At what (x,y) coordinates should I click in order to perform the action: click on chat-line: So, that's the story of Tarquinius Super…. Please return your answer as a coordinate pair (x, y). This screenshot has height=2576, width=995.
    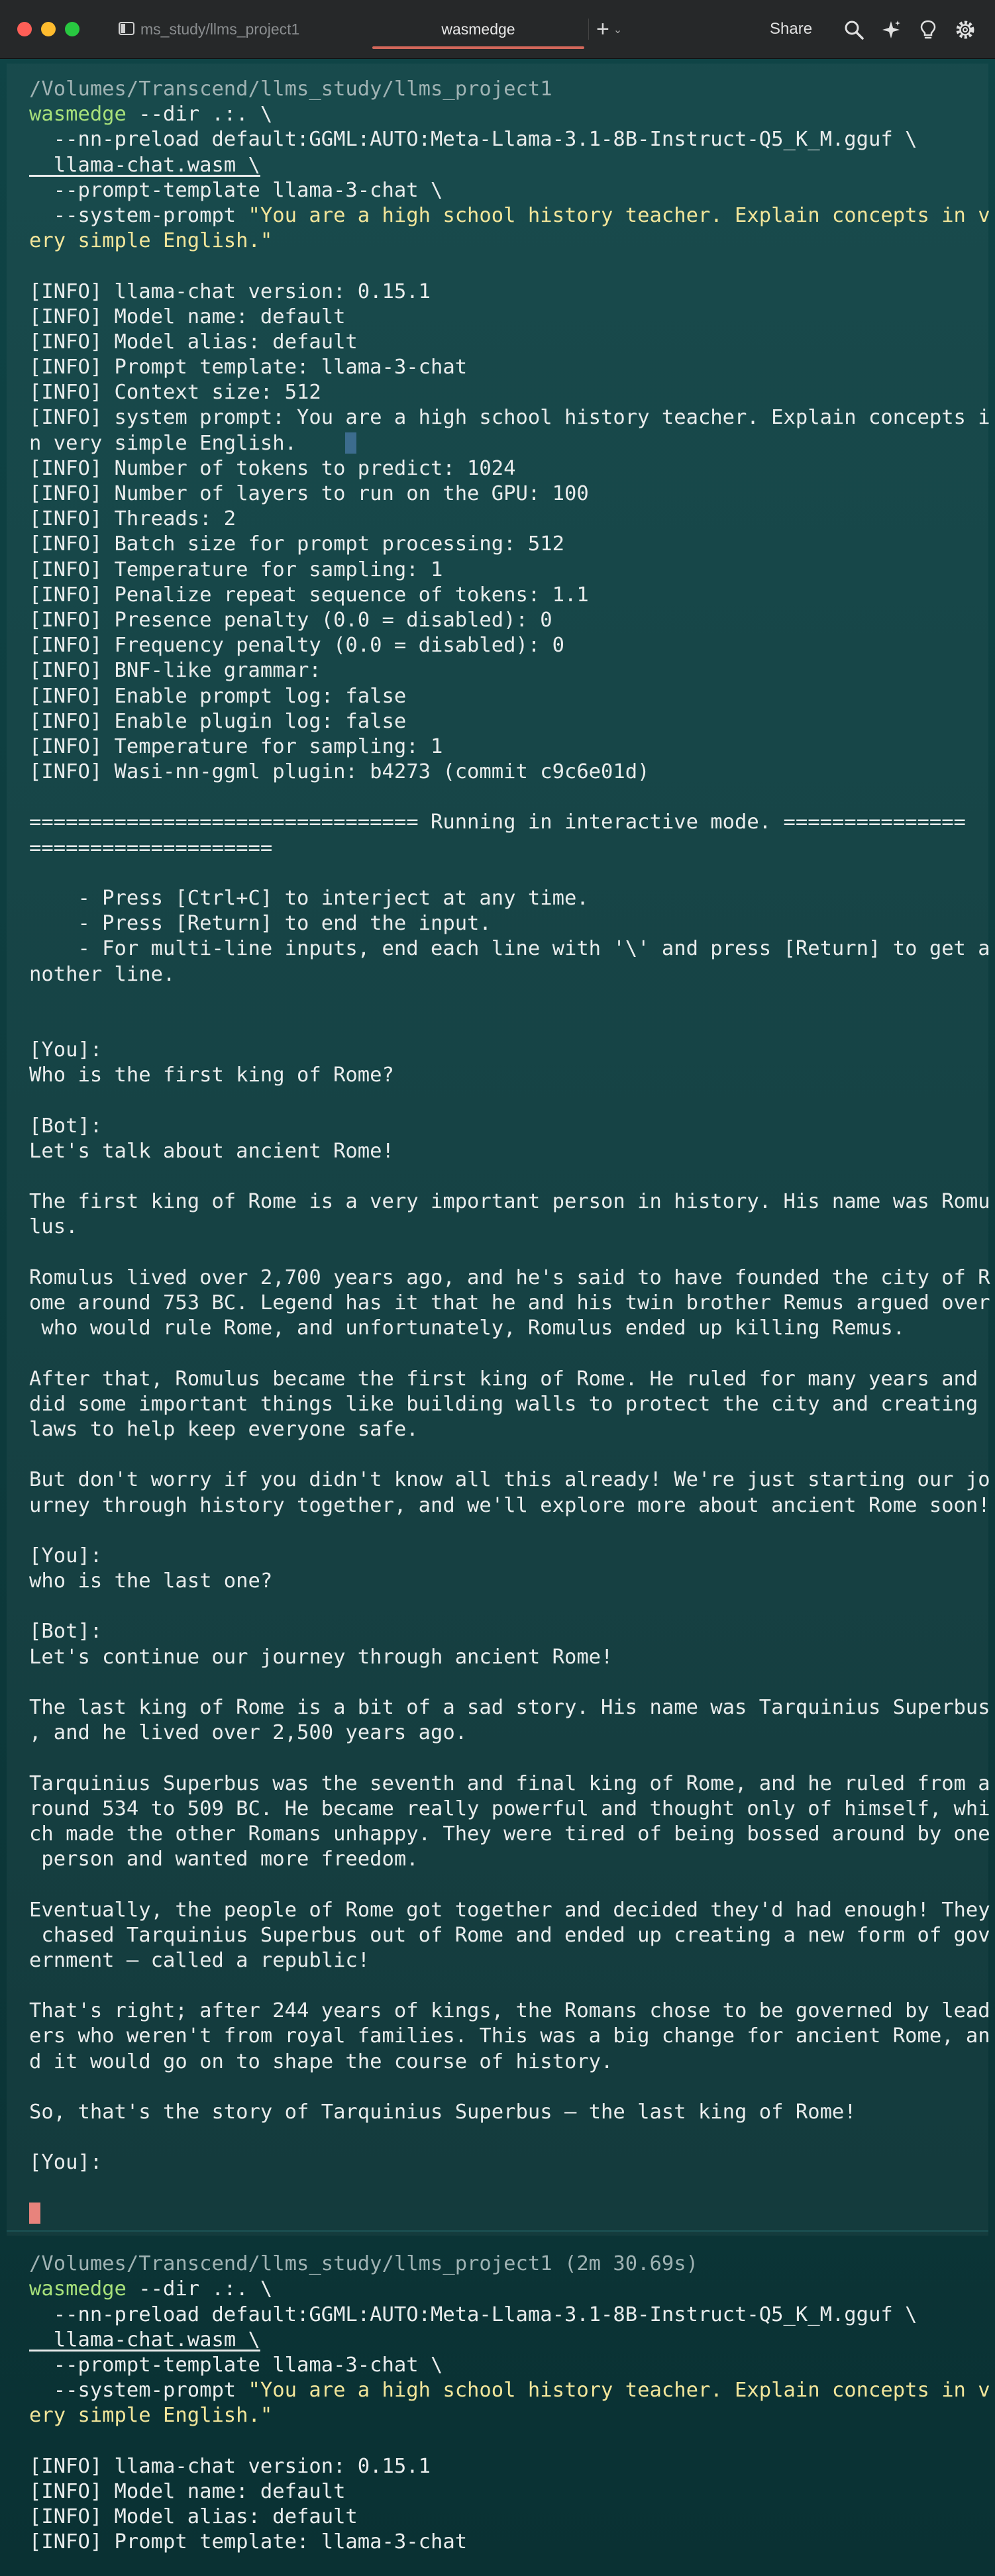
    Looking at the image, I should click on (443, 2112).